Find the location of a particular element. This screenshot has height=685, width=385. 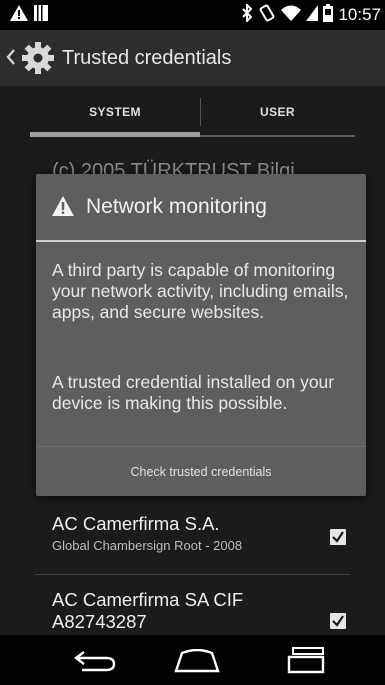

tab-system: SYSTEM is located at coordinates (115, 112).